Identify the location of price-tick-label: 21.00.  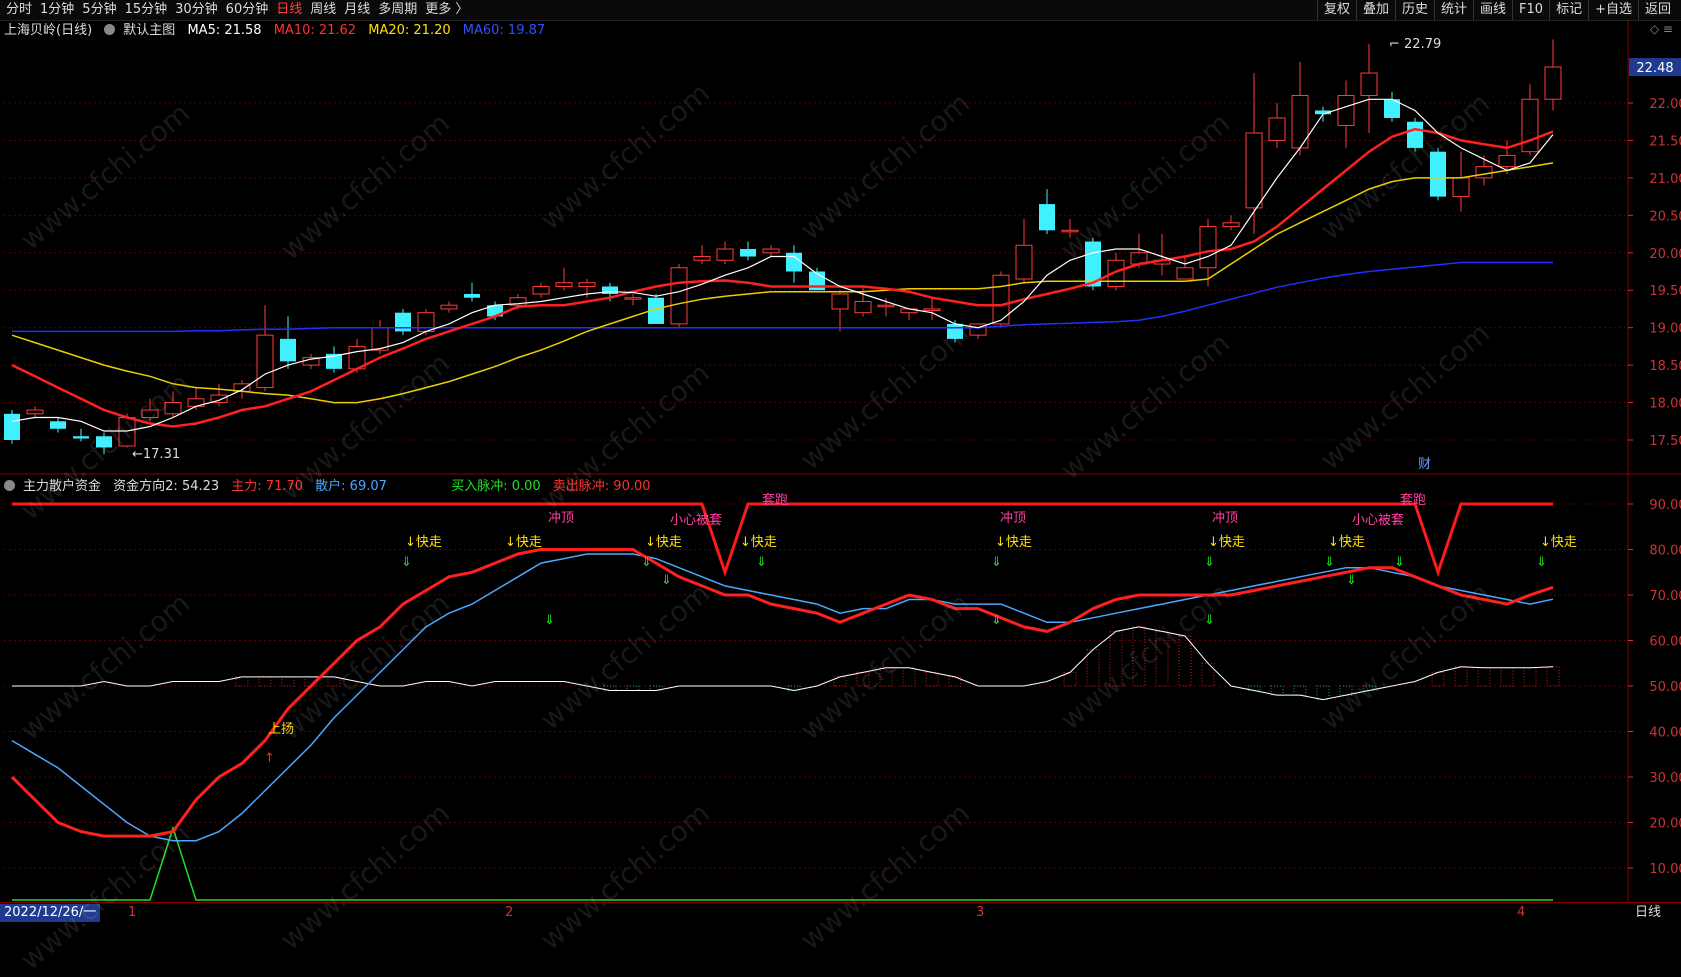
(1665, 179).